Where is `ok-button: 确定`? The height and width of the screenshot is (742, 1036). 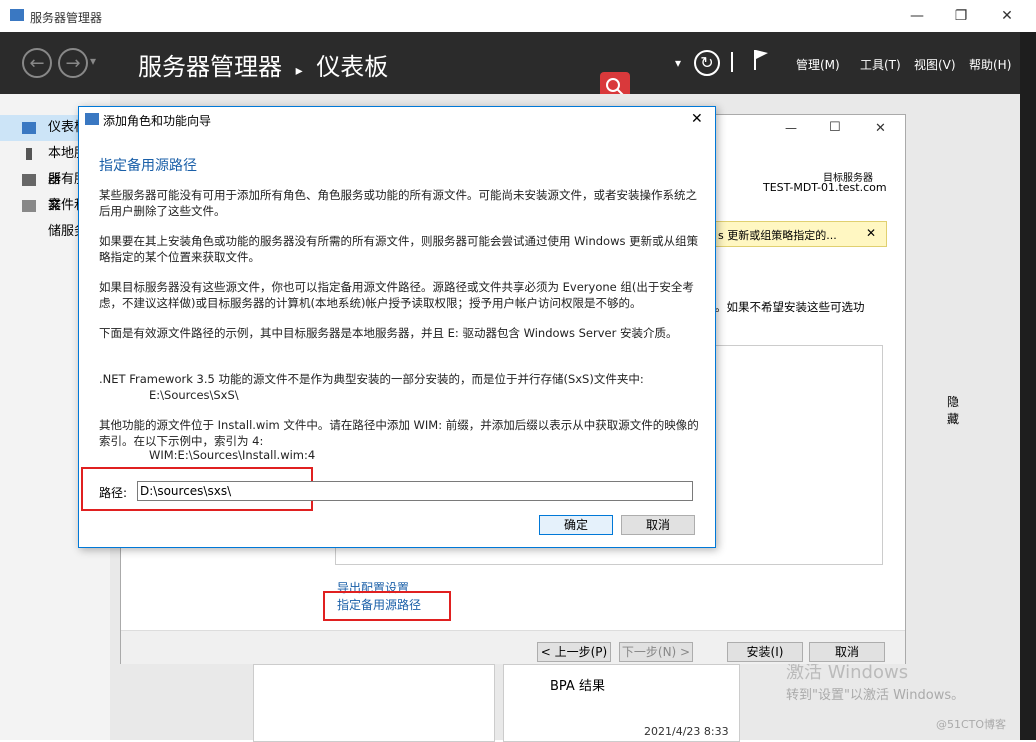 ok-button: 确定 is located at coordinates (576, 525).